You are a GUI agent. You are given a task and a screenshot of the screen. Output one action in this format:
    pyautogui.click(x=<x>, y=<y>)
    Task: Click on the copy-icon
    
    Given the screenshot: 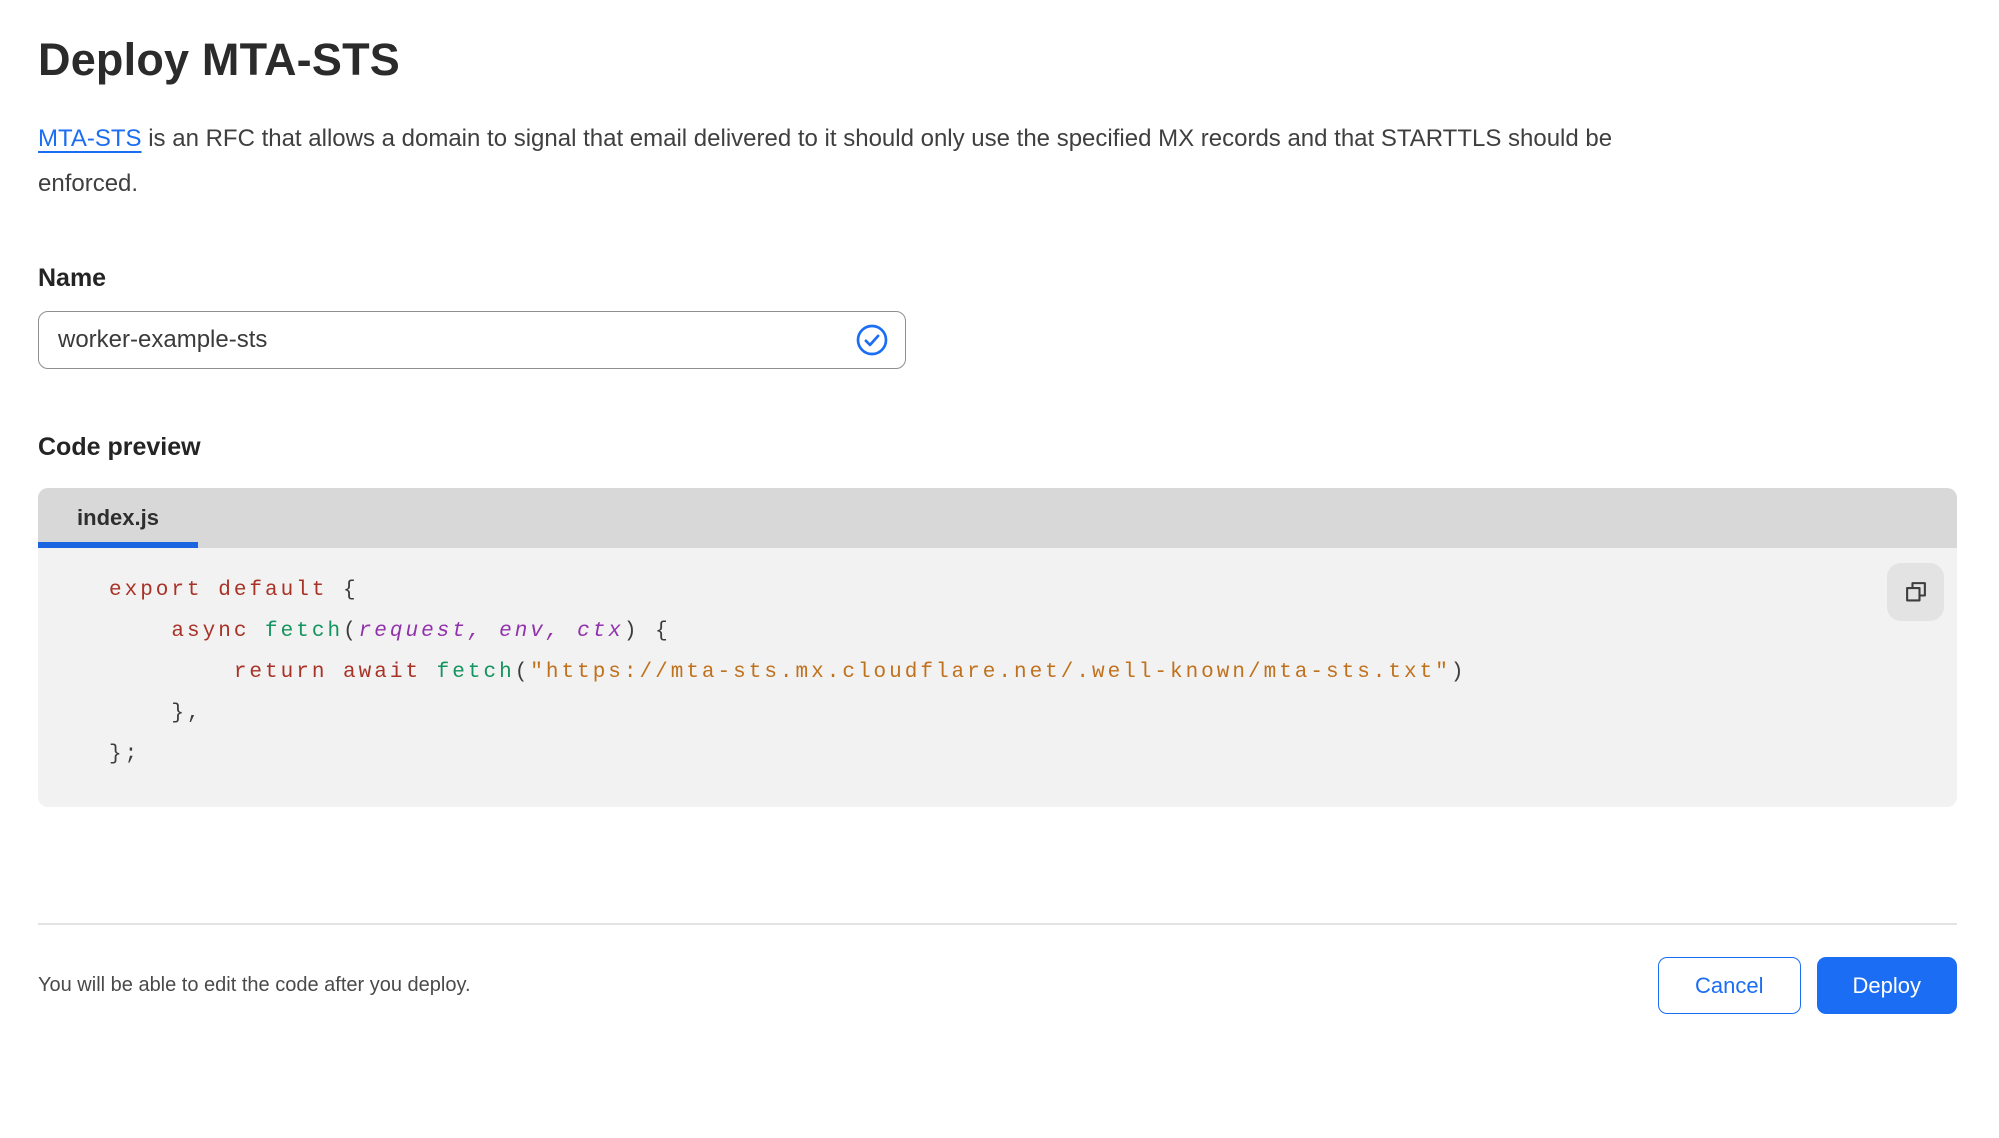 What is the action you would take?
    pyautogui.click(x=1916, y=592)
    